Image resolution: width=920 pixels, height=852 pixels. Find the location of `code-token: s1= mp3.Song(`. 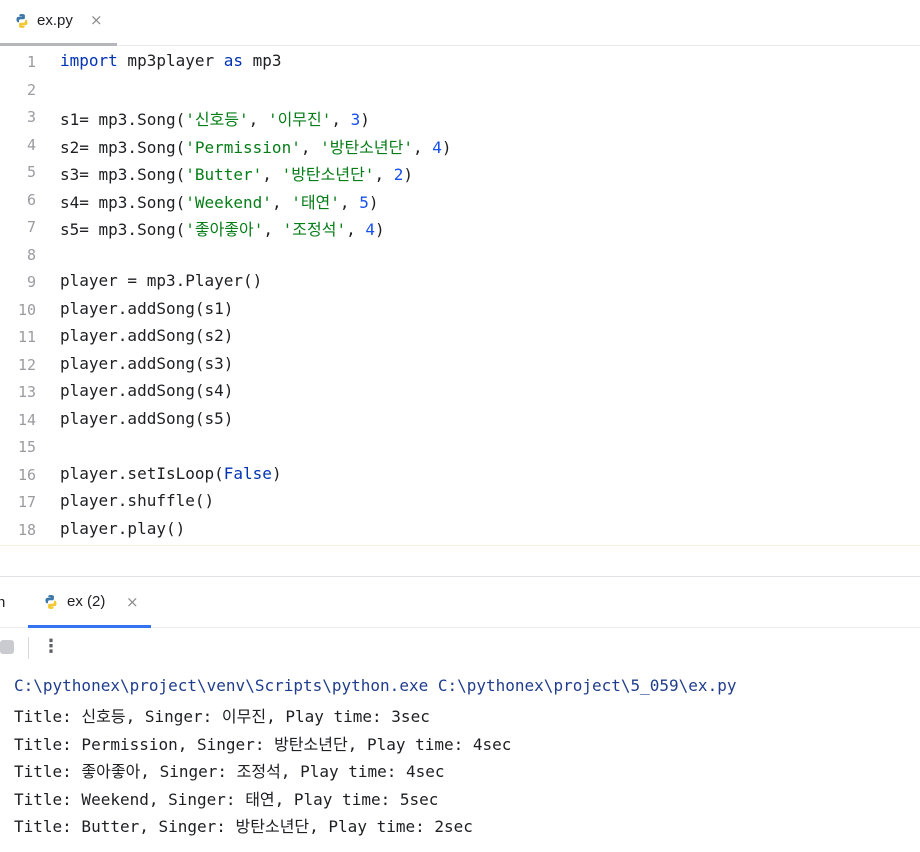

code-token: s1= mp3.Song( is located at coordinates (123, 119).